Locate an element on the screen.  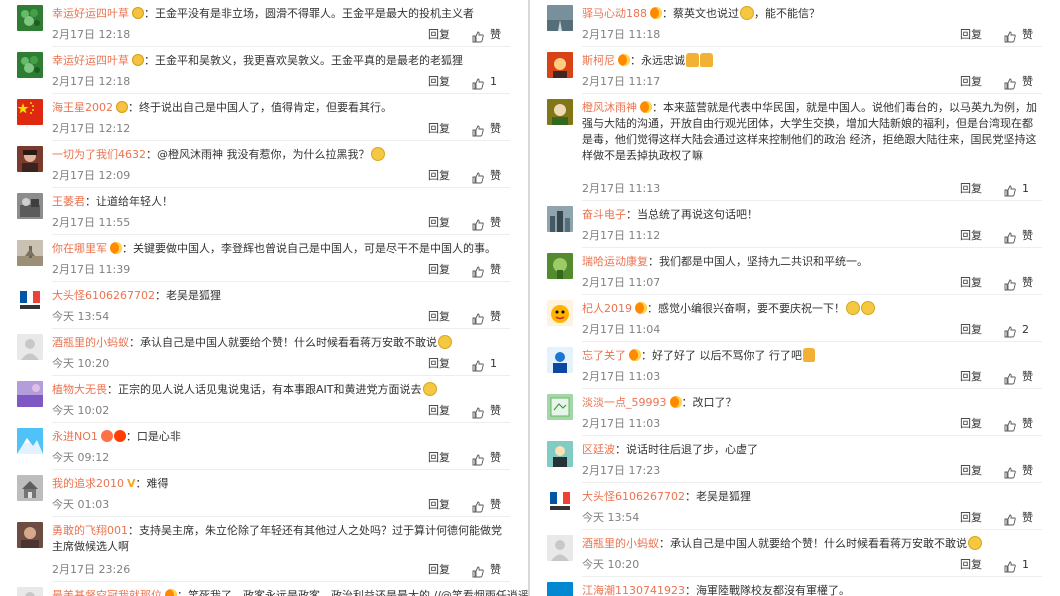
username-link: 淡淡一点_59993 is located at coordinates (624, 402).